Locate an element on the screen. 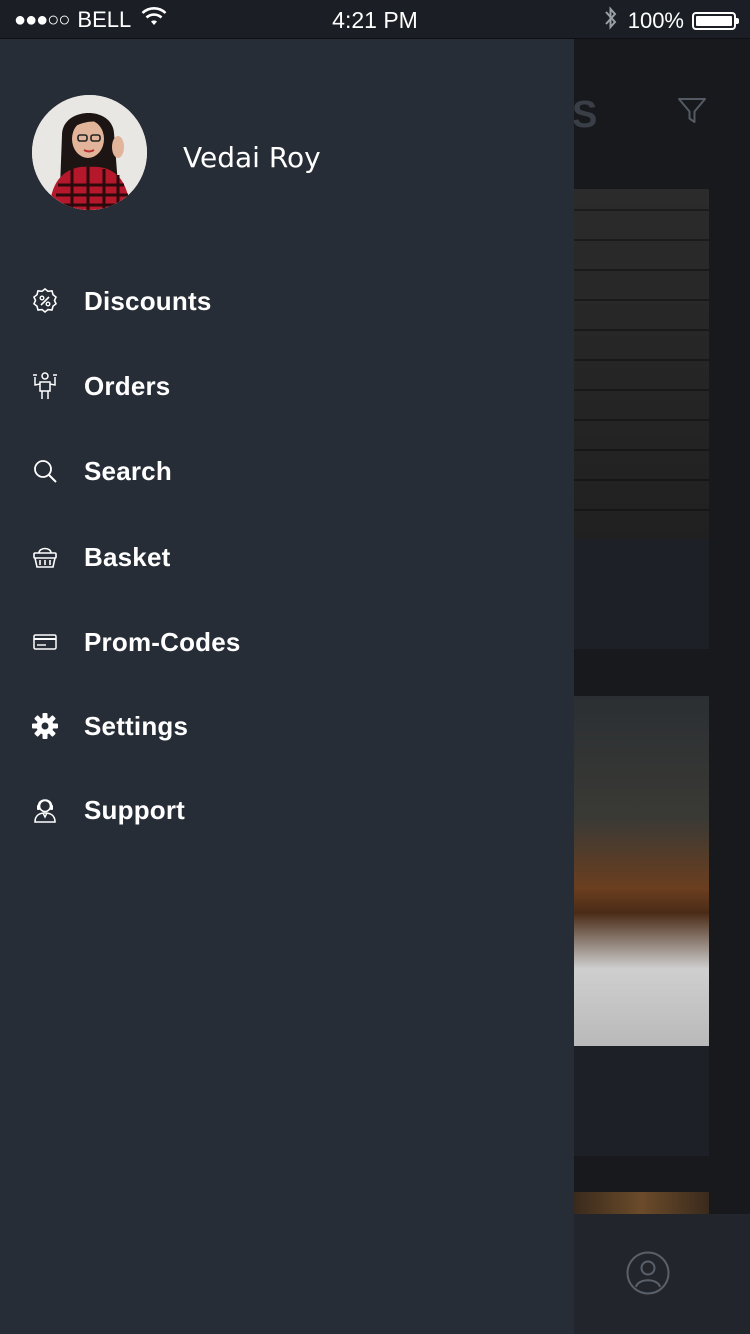 The image size is (750, 1334). basket-icon is located at coordinates (45, 557).